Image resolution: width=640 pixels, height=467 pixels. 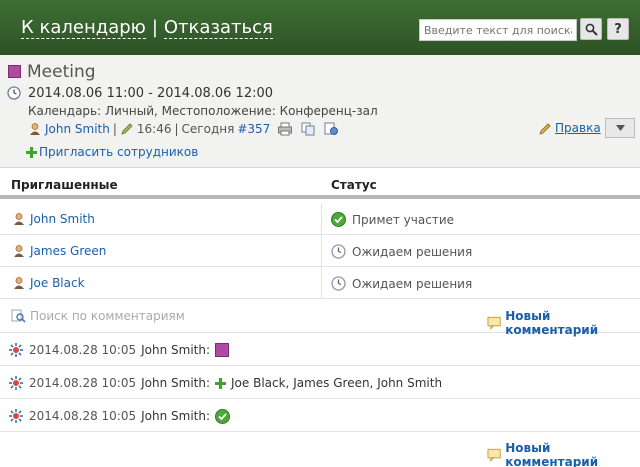 I want to click on header-status: Статус, so click(x=354, y=185).